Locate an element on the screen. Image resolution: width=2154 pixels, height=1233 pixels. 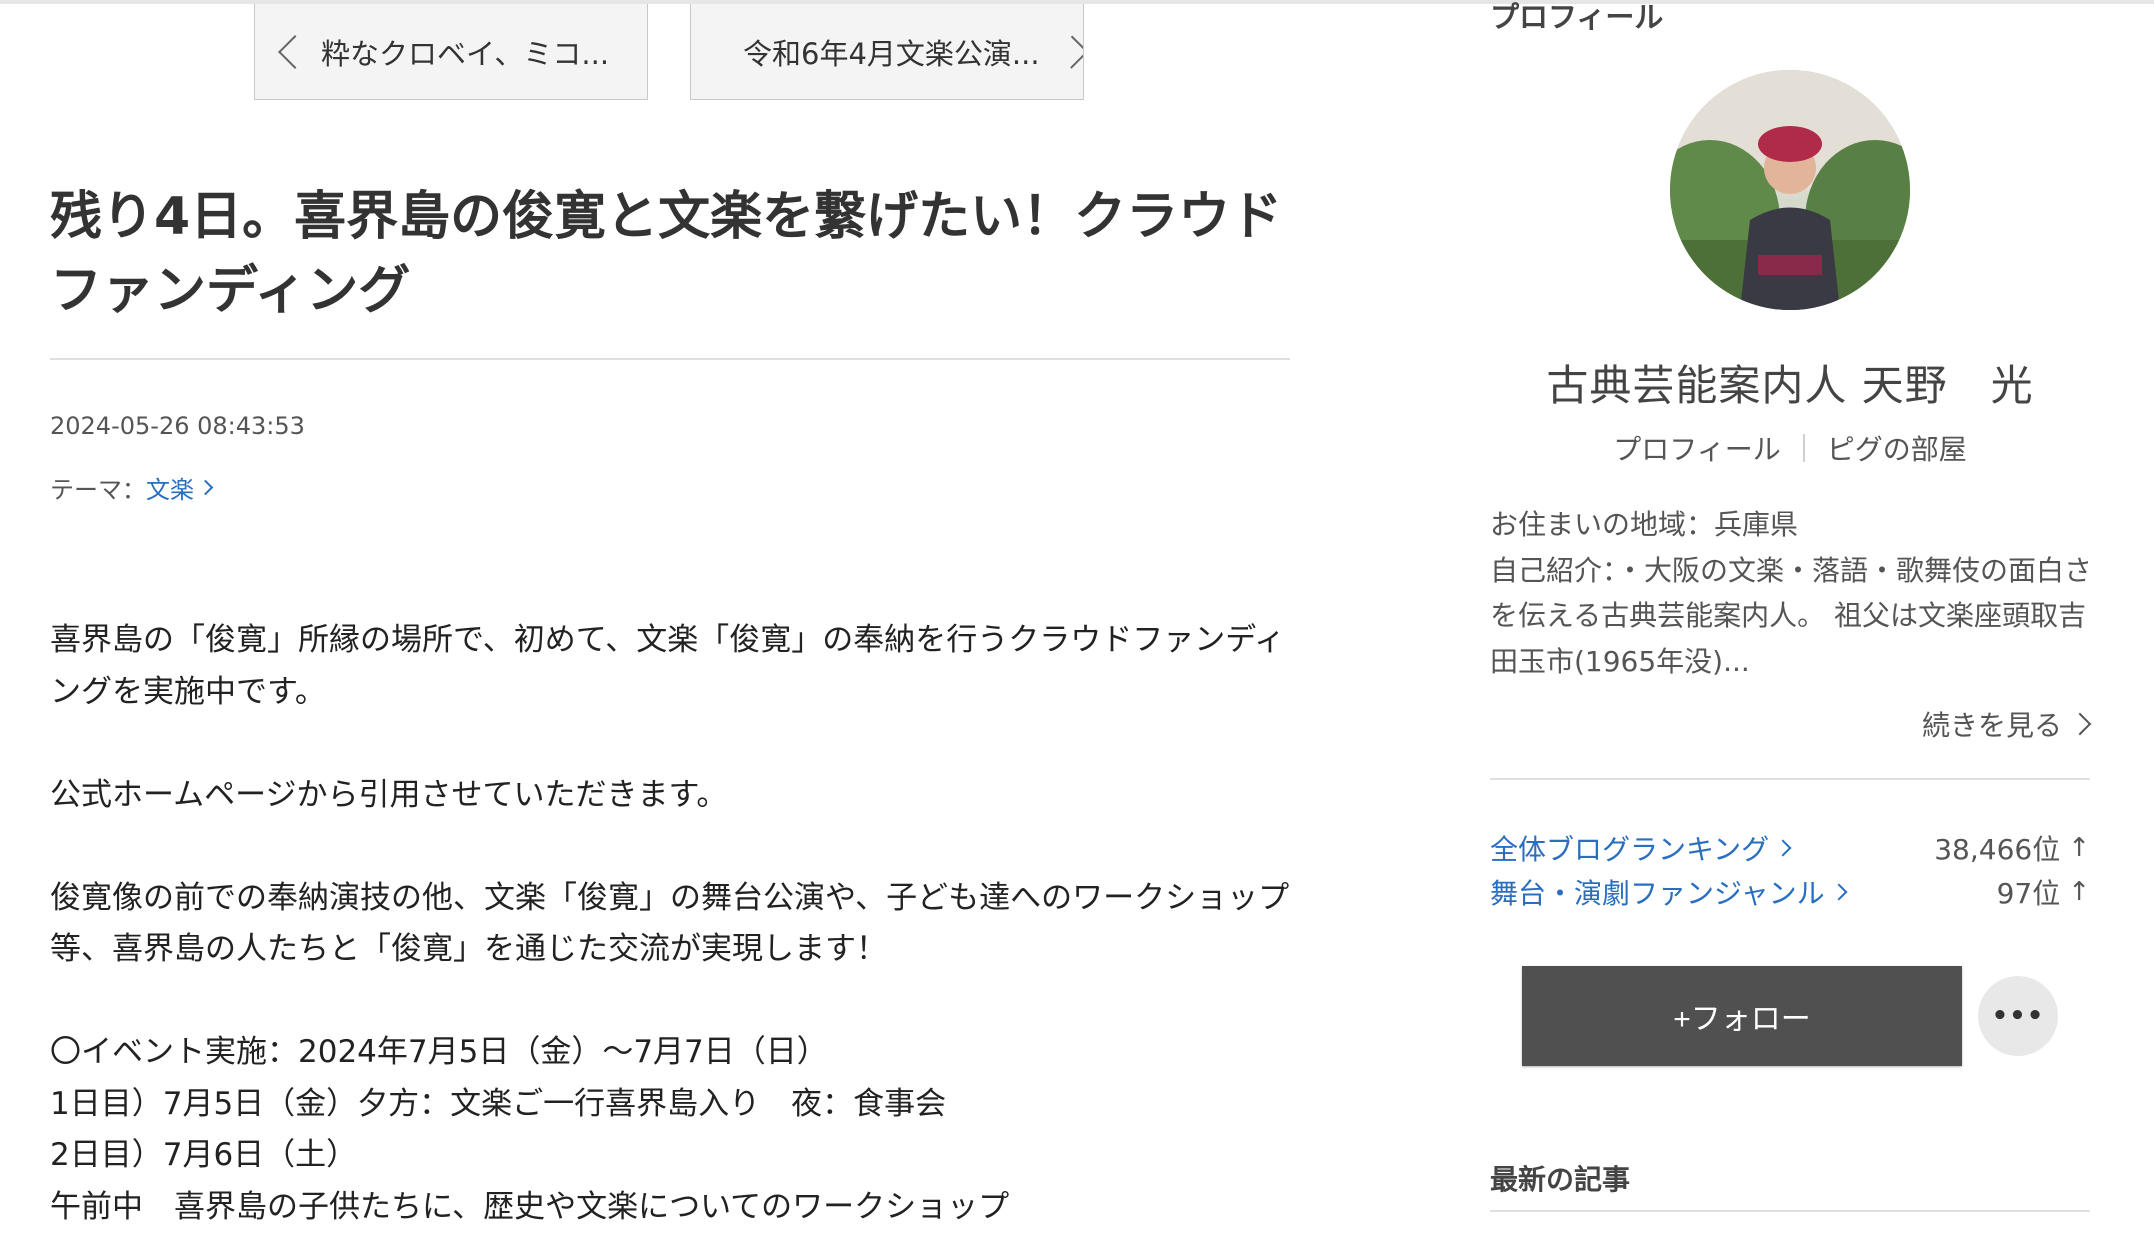
theme-prefix: テーマ： is located at coordinates (98, 487).